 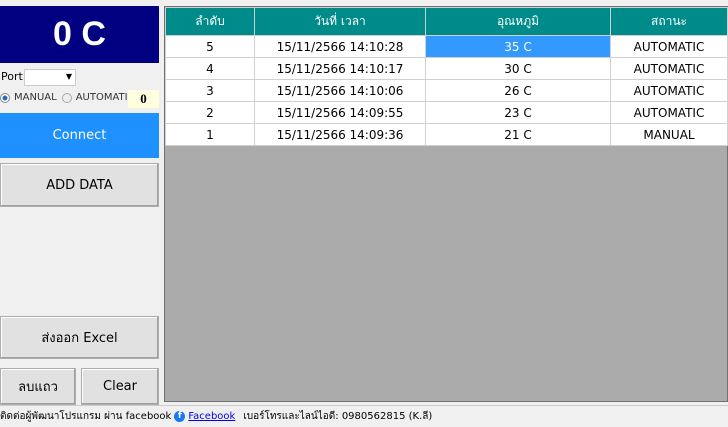 I want to click on cell-index: 5, so click(x=210, y=46).